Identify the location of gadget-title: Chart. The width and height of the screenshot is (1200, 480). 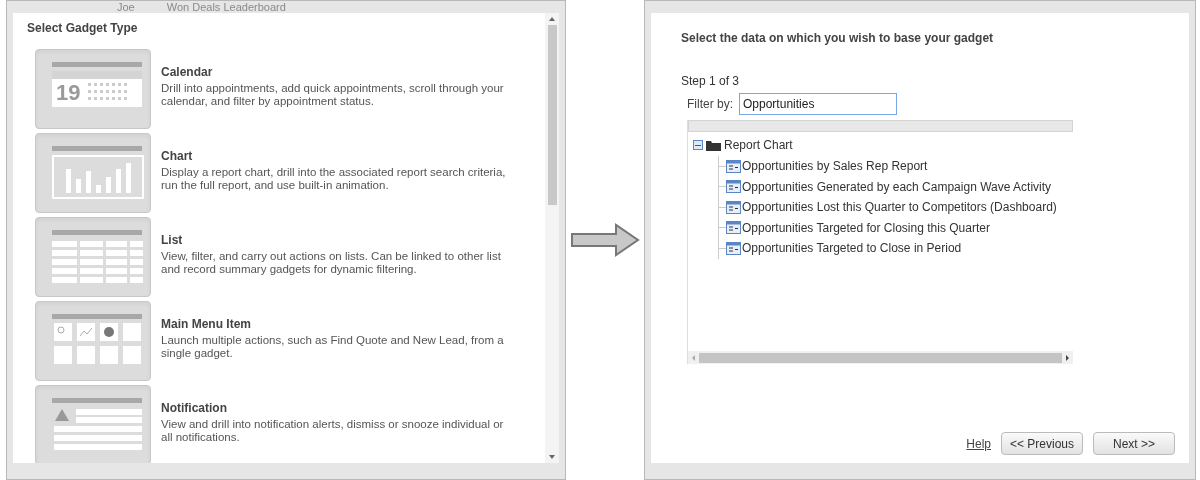
(177, 156).